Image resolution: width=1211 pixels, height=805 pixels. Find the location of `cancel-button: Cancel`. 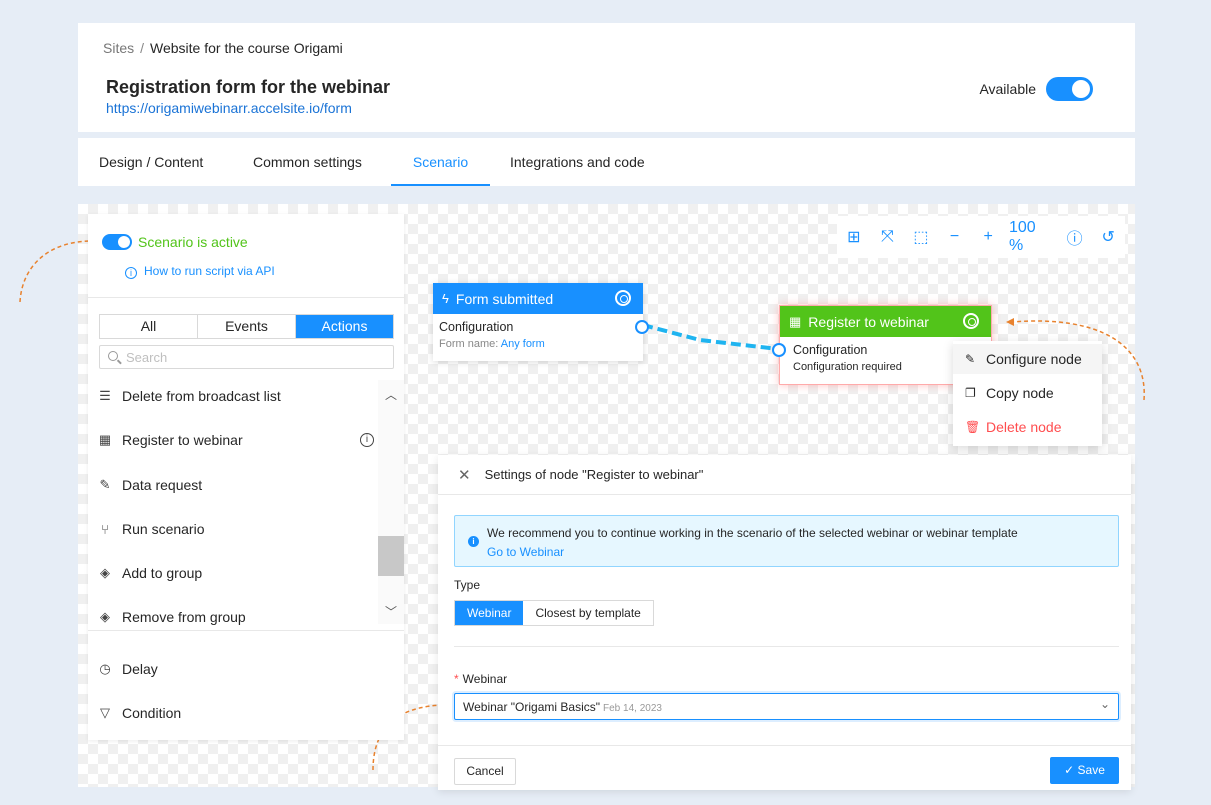

cancel-button: Cancel is located at coordinates (485, 771).